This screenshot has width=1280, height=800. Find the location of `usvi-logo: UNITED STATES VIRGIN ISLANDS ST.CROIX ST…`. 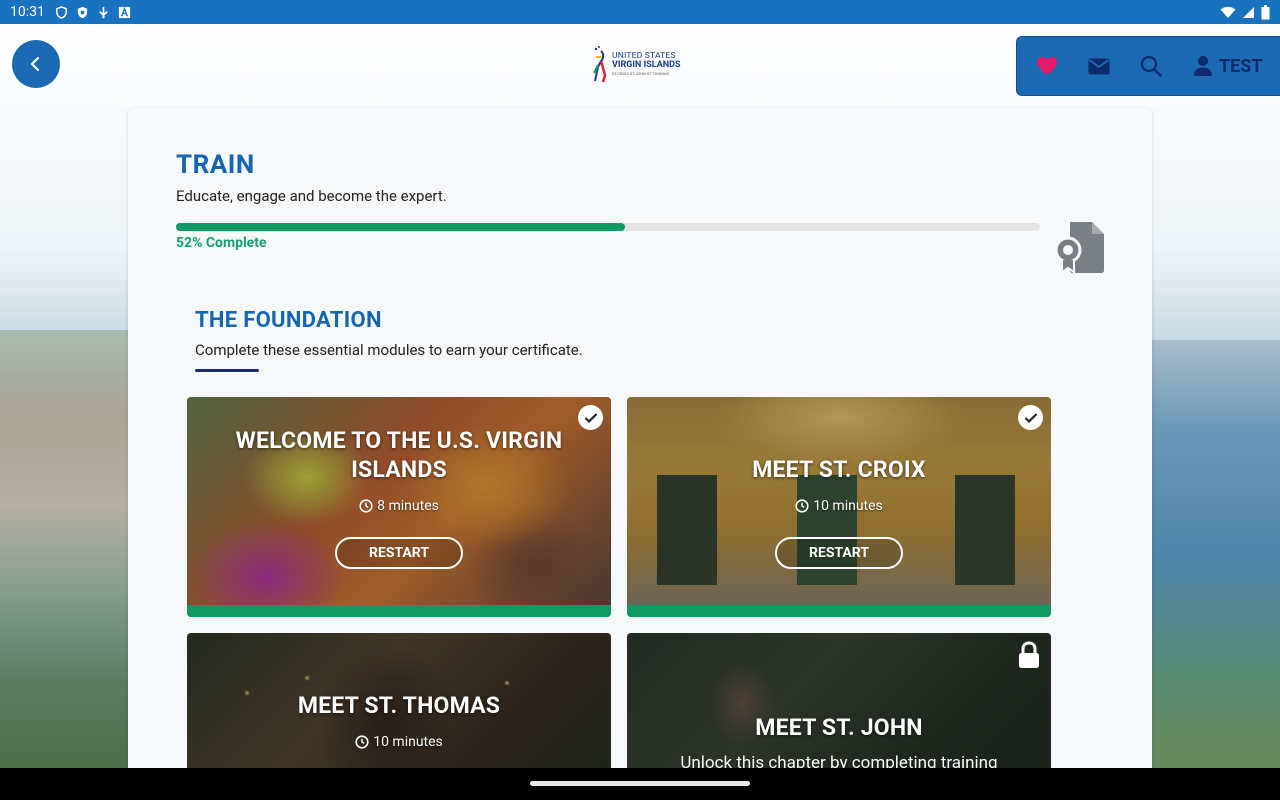

usvi-logo: UNITED STATES VIRGIN ISLANDS ST.CROIX ST… is located at coordinates (642, 64).